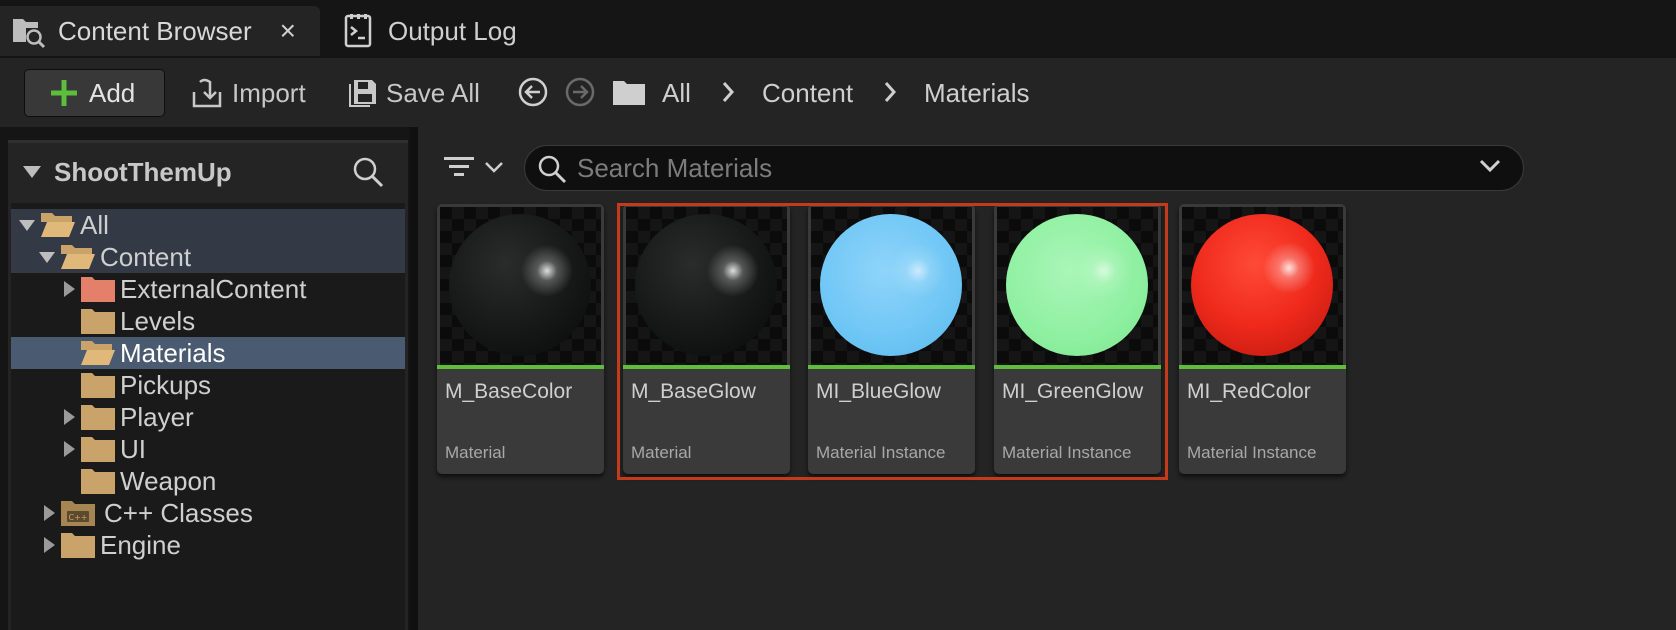  Describe the element at coordinates (580, 92) in the screenshot. I see `forward-arrow-icon` at that location.